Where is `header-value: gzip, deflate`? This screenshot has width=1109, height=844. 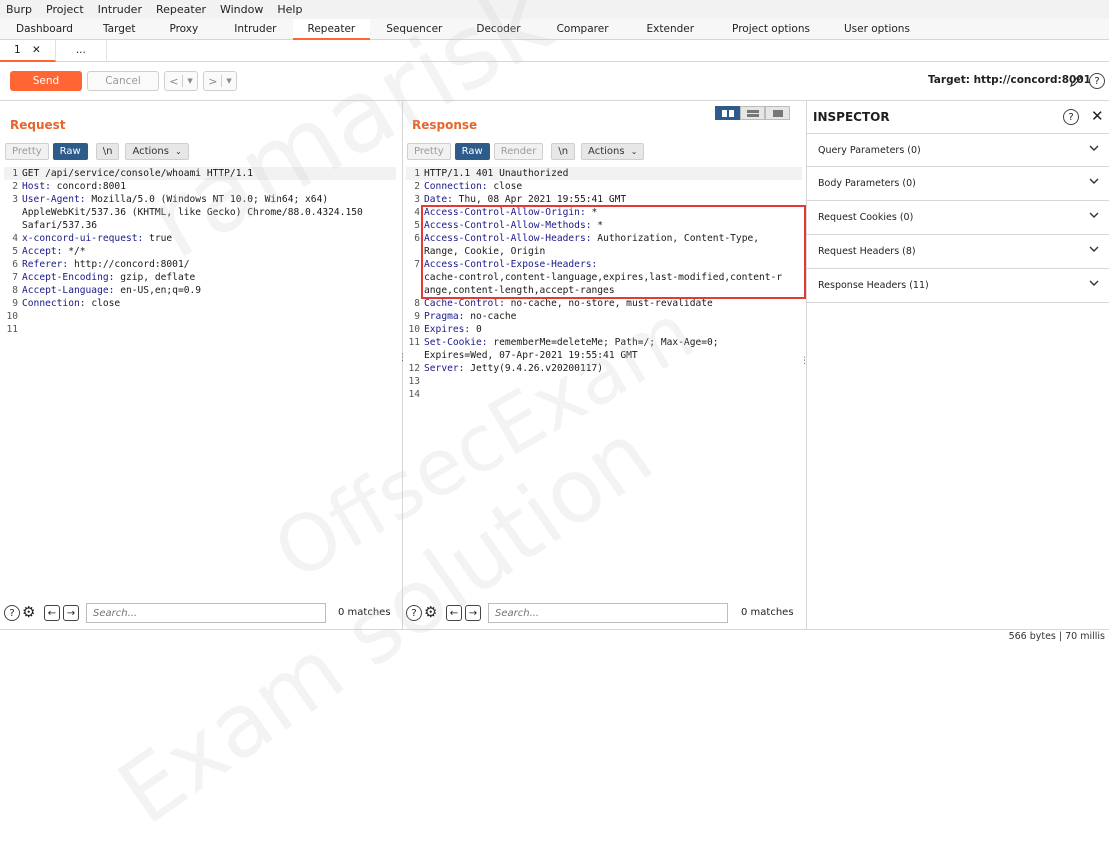 header-value: gzip, deflate is located at coordinates (155, 277).